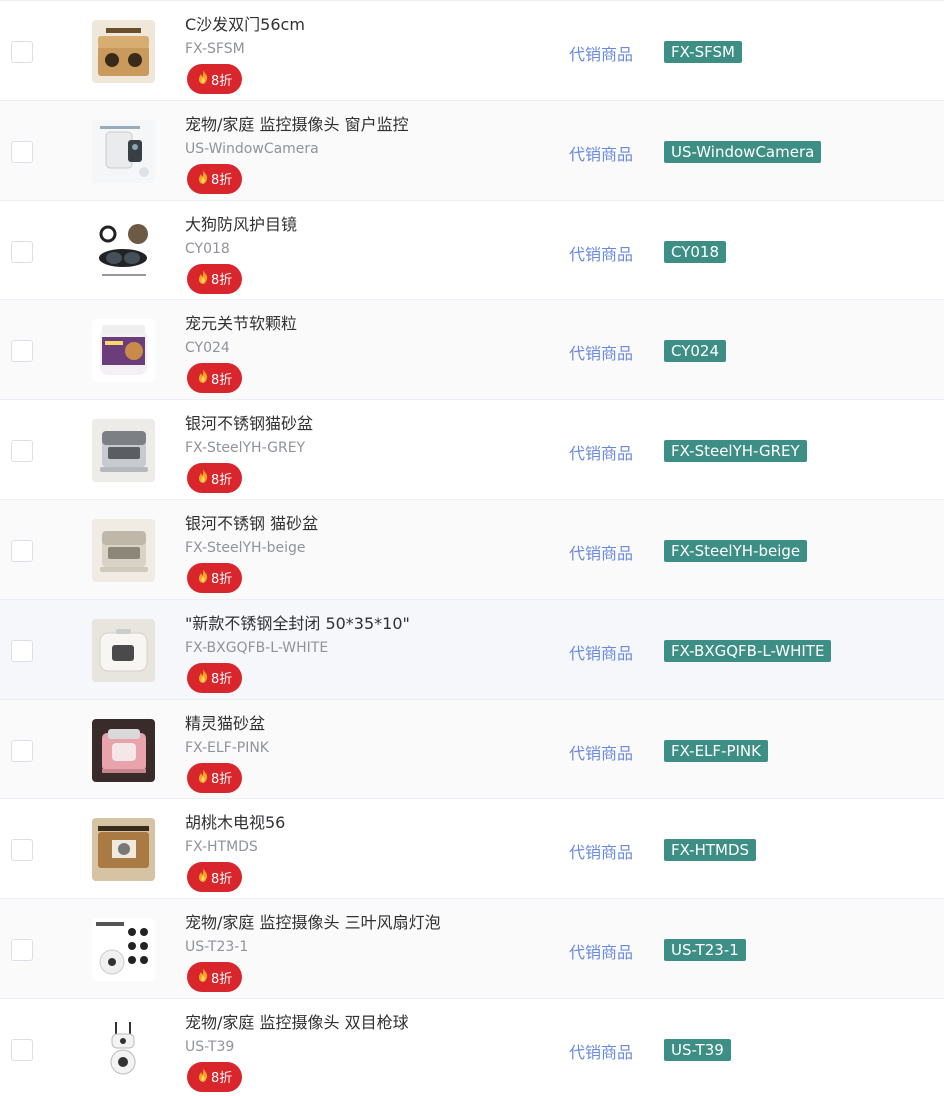  Describe the element at coordinates (472, 350) in the screenshot. I see `table-row: 宠元关节软颗粒 CY024 8折 代销商品 CY024` at that location.